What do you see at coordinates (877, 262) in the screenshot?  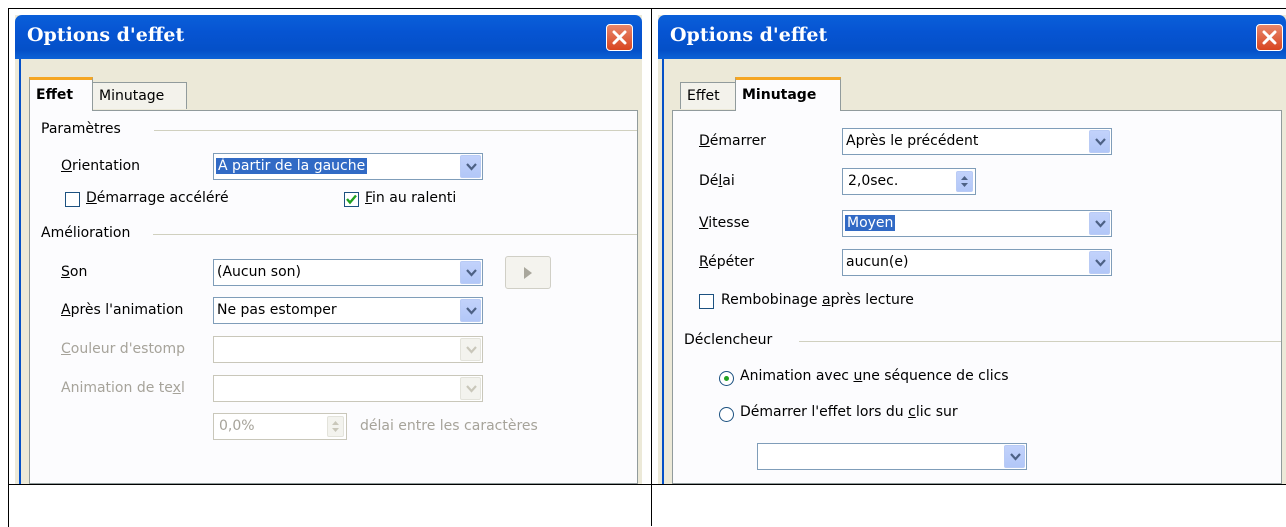 I see `repeat-value: aucun(e)` at bounding box center [877, 262].